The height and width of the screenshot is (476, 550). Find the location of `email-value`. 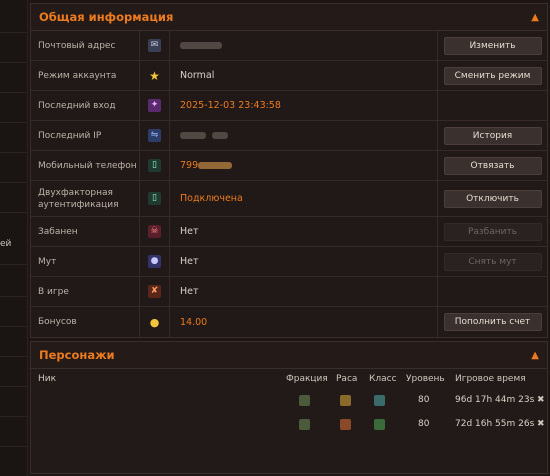

email-value is located at coordinates (303, 45).